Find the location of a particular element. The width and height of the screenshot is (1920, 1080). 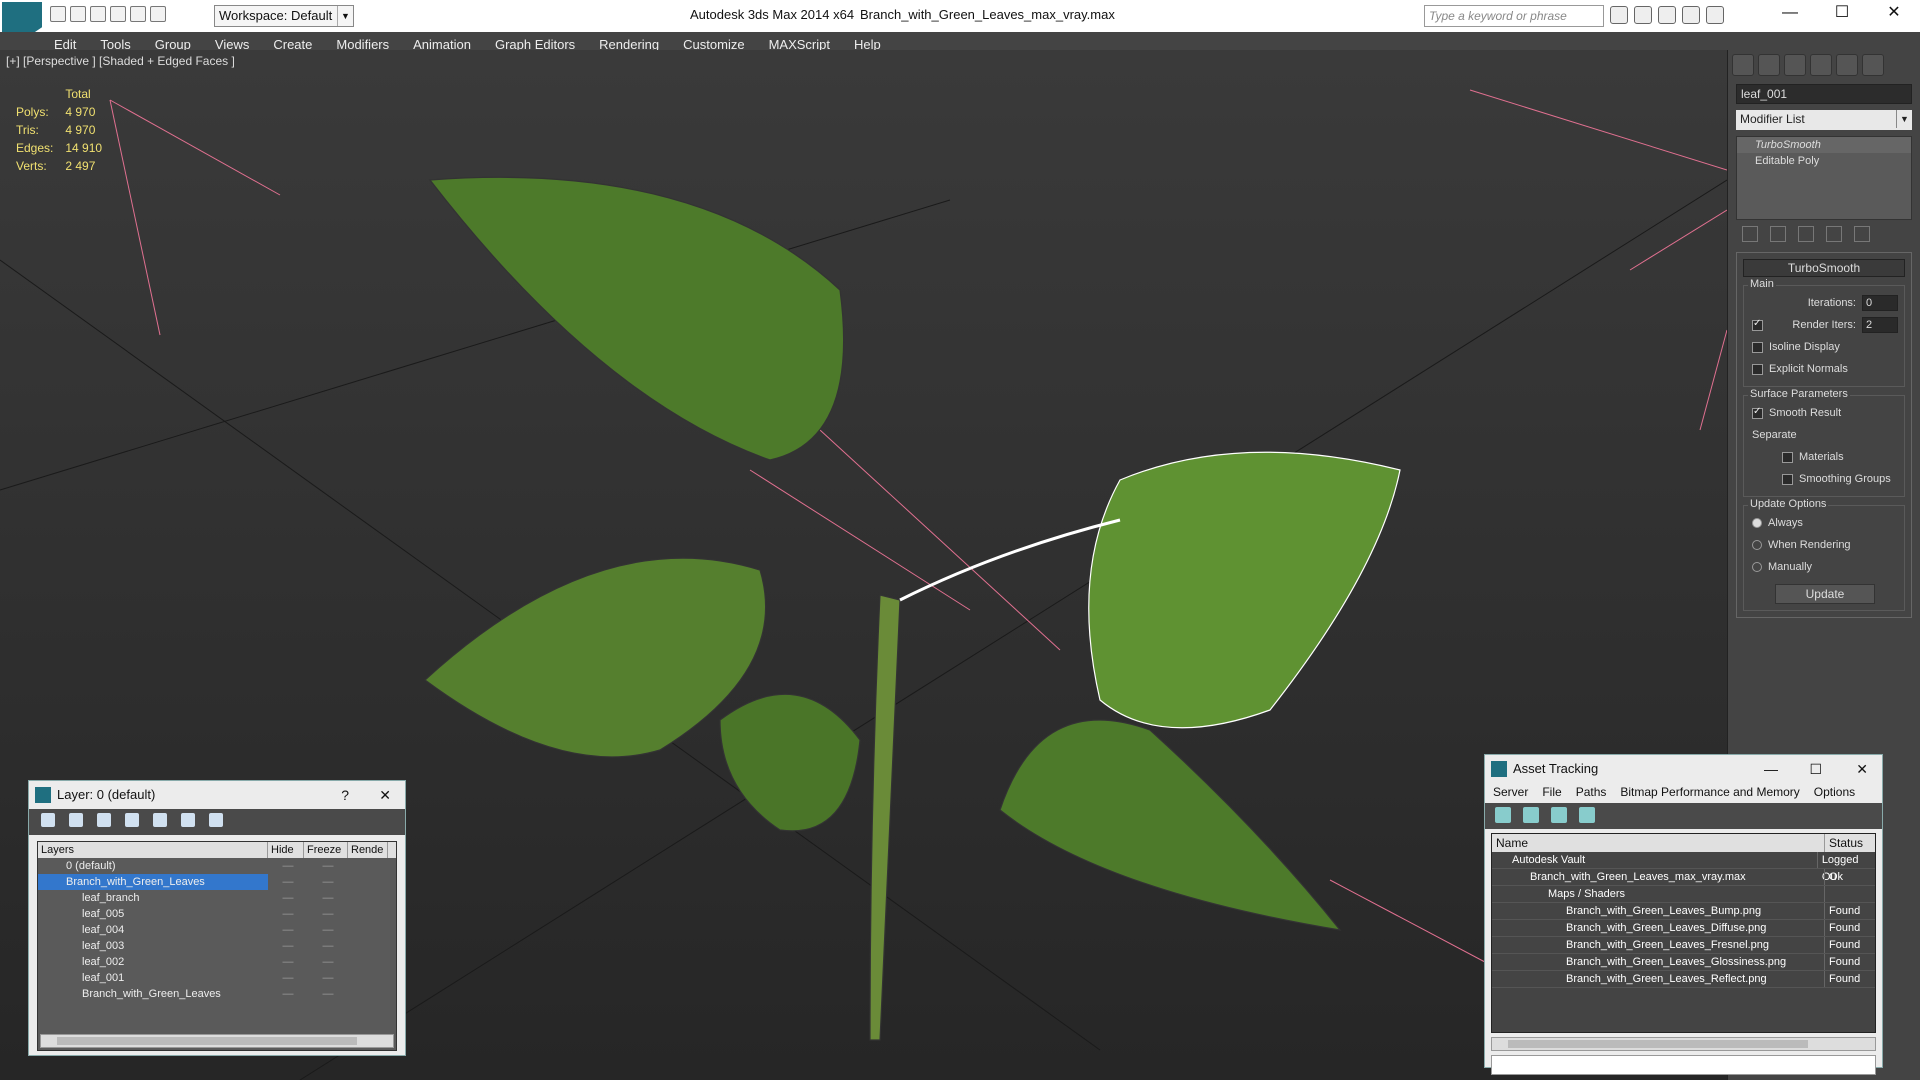

stat-label: Polys: is located at coordinates (32, 112).